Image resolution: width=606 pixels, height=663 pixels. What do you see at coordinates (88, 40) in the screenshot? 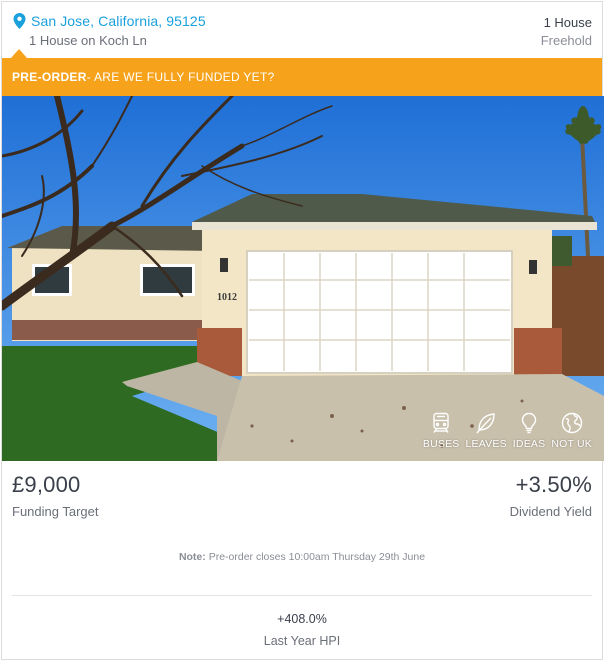
I see `address-text: 1 House on Koch Ln` at bounding box center [88, 40].